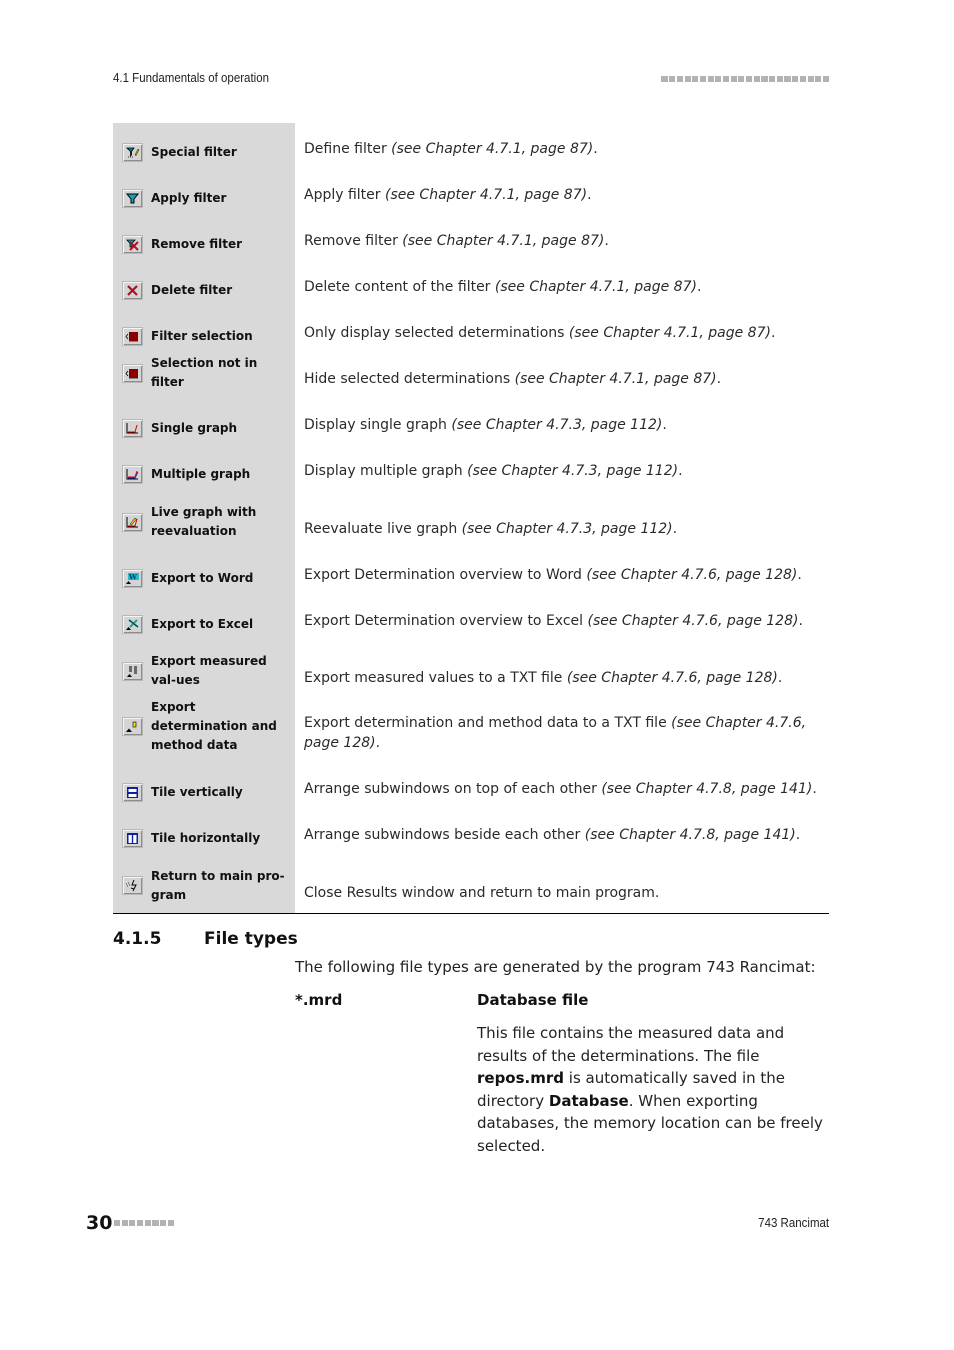 Image resolution: width=954 pixels, height=1350 pixels. I want to click on emphasized-term: Database, so click(588, 1100).